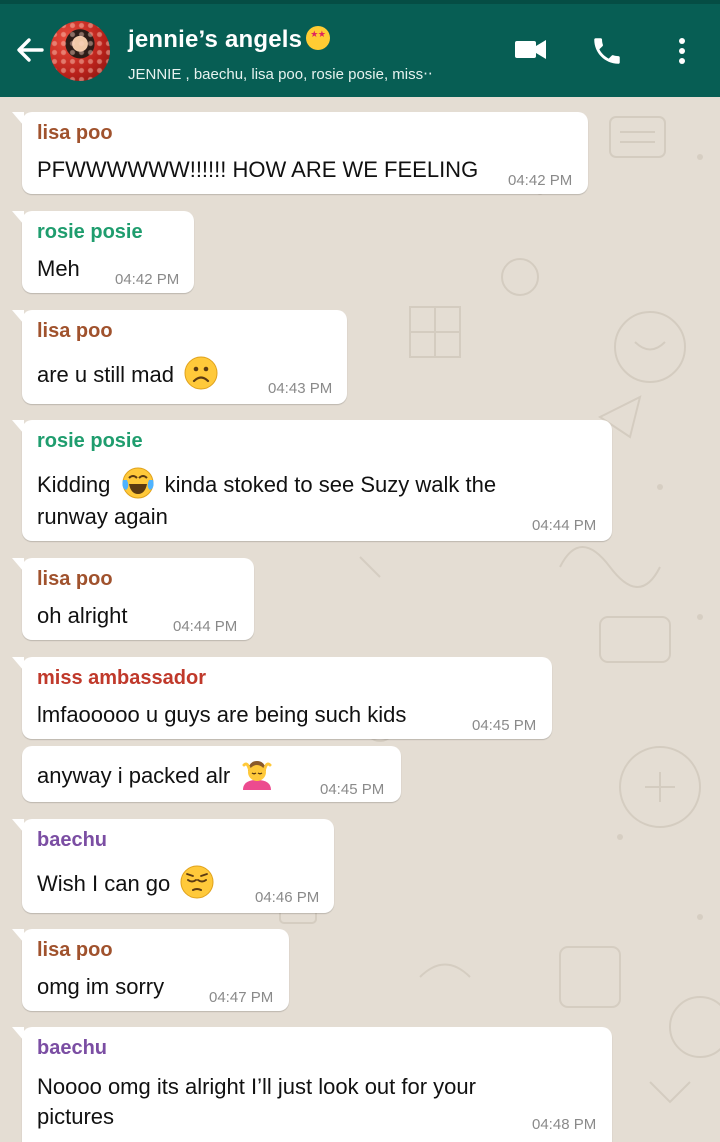  What do you see at coordinates (682, 51) in the screenshot?
I see `more-vert-icon` at bounding box center [682, 51].